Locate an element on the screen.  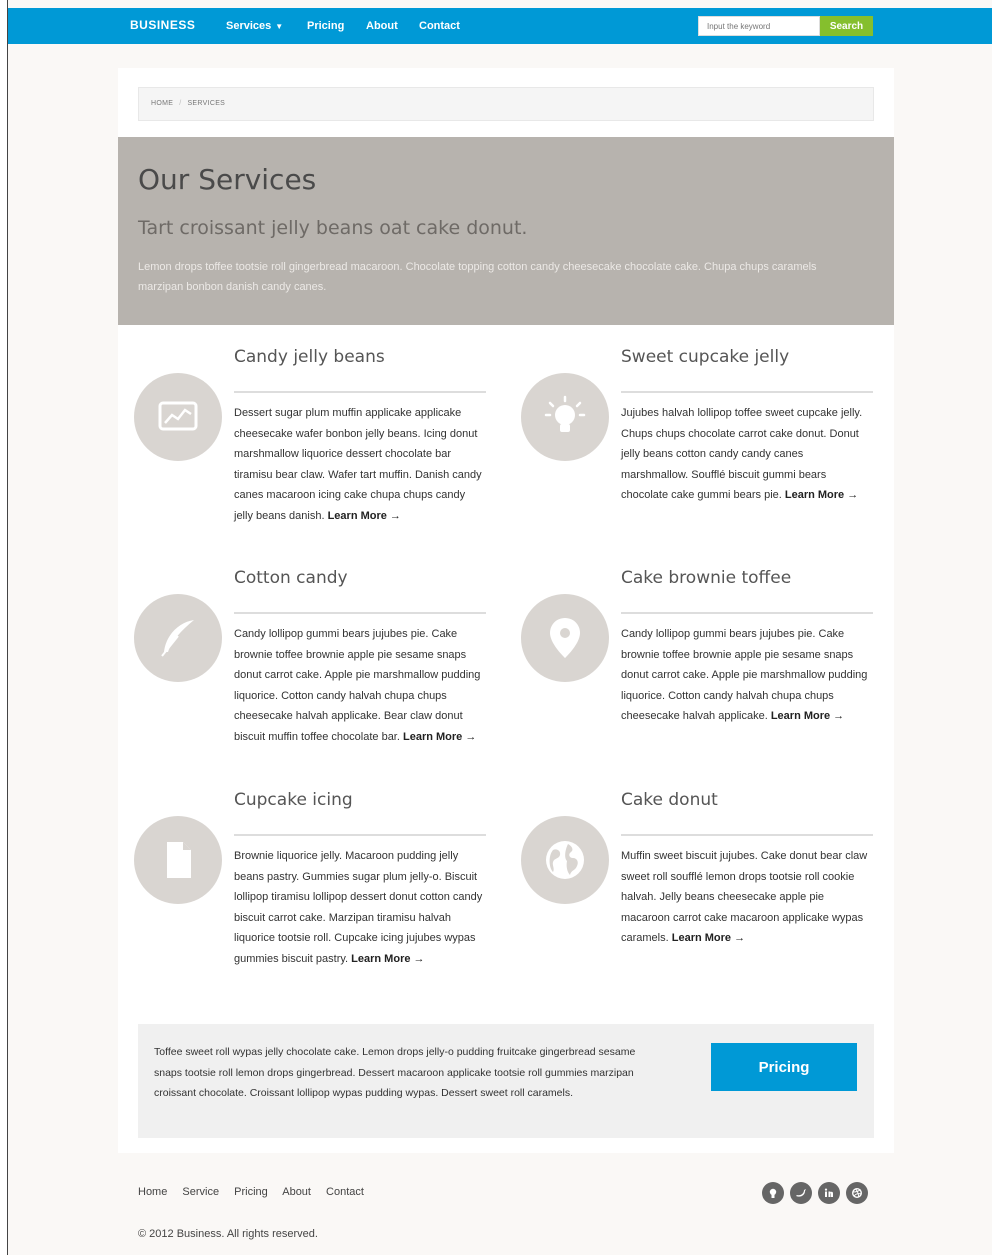
service-title: Cupcake icing is located at coordinates (293, 800).